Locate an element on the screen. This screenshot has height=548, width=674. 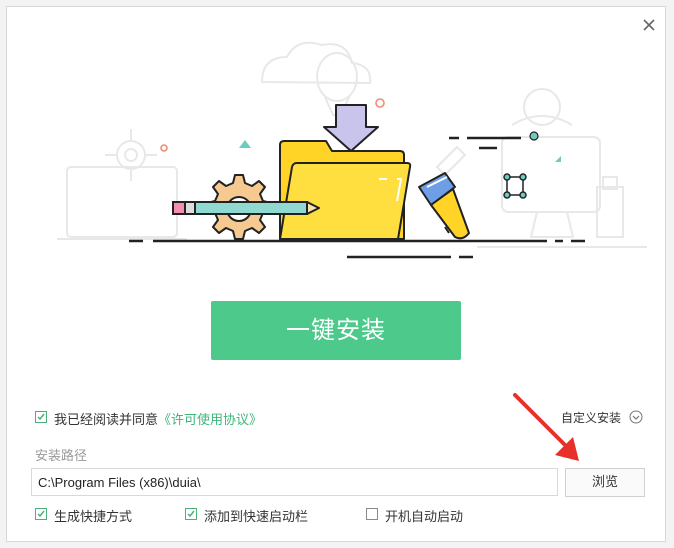
agreement-checkbox is located at coordinates (41, 417).